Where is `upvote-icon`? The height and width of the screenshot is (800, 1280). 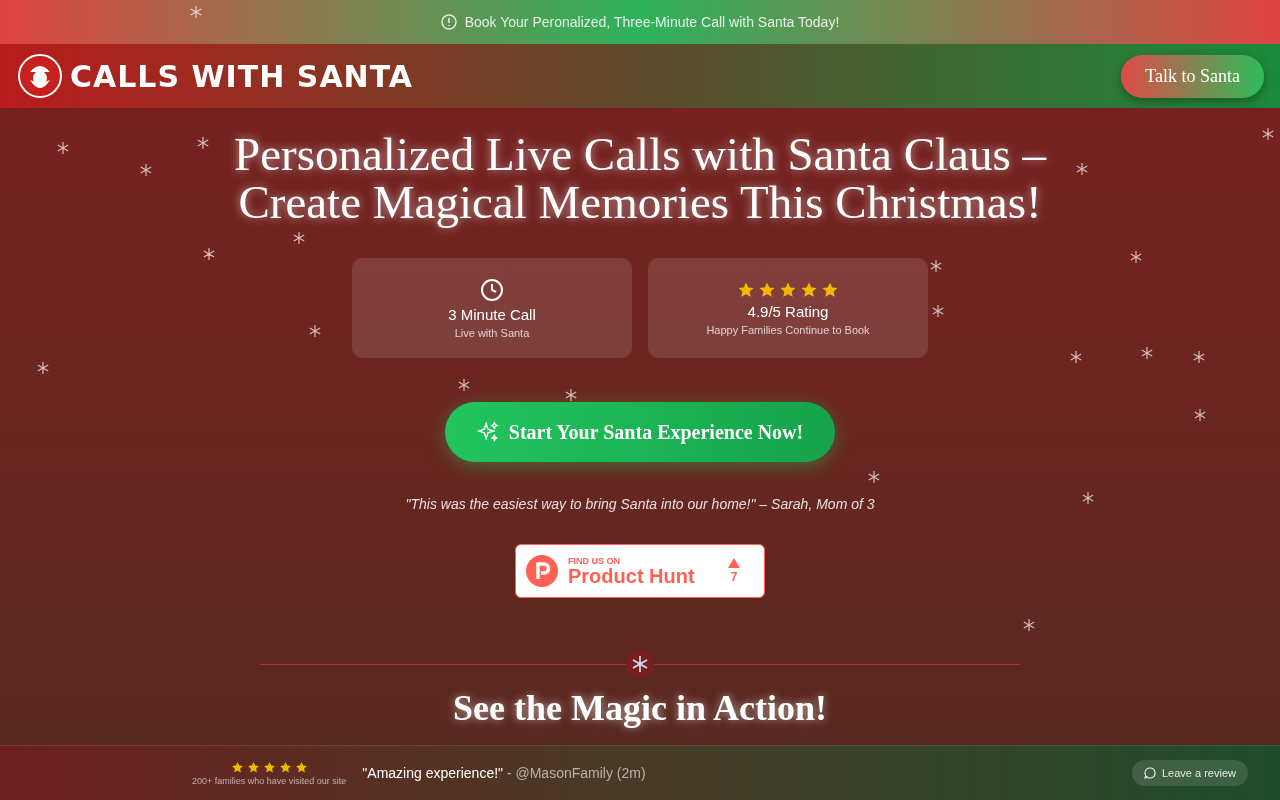
upvote-icon is located at coordinates (734, 563).